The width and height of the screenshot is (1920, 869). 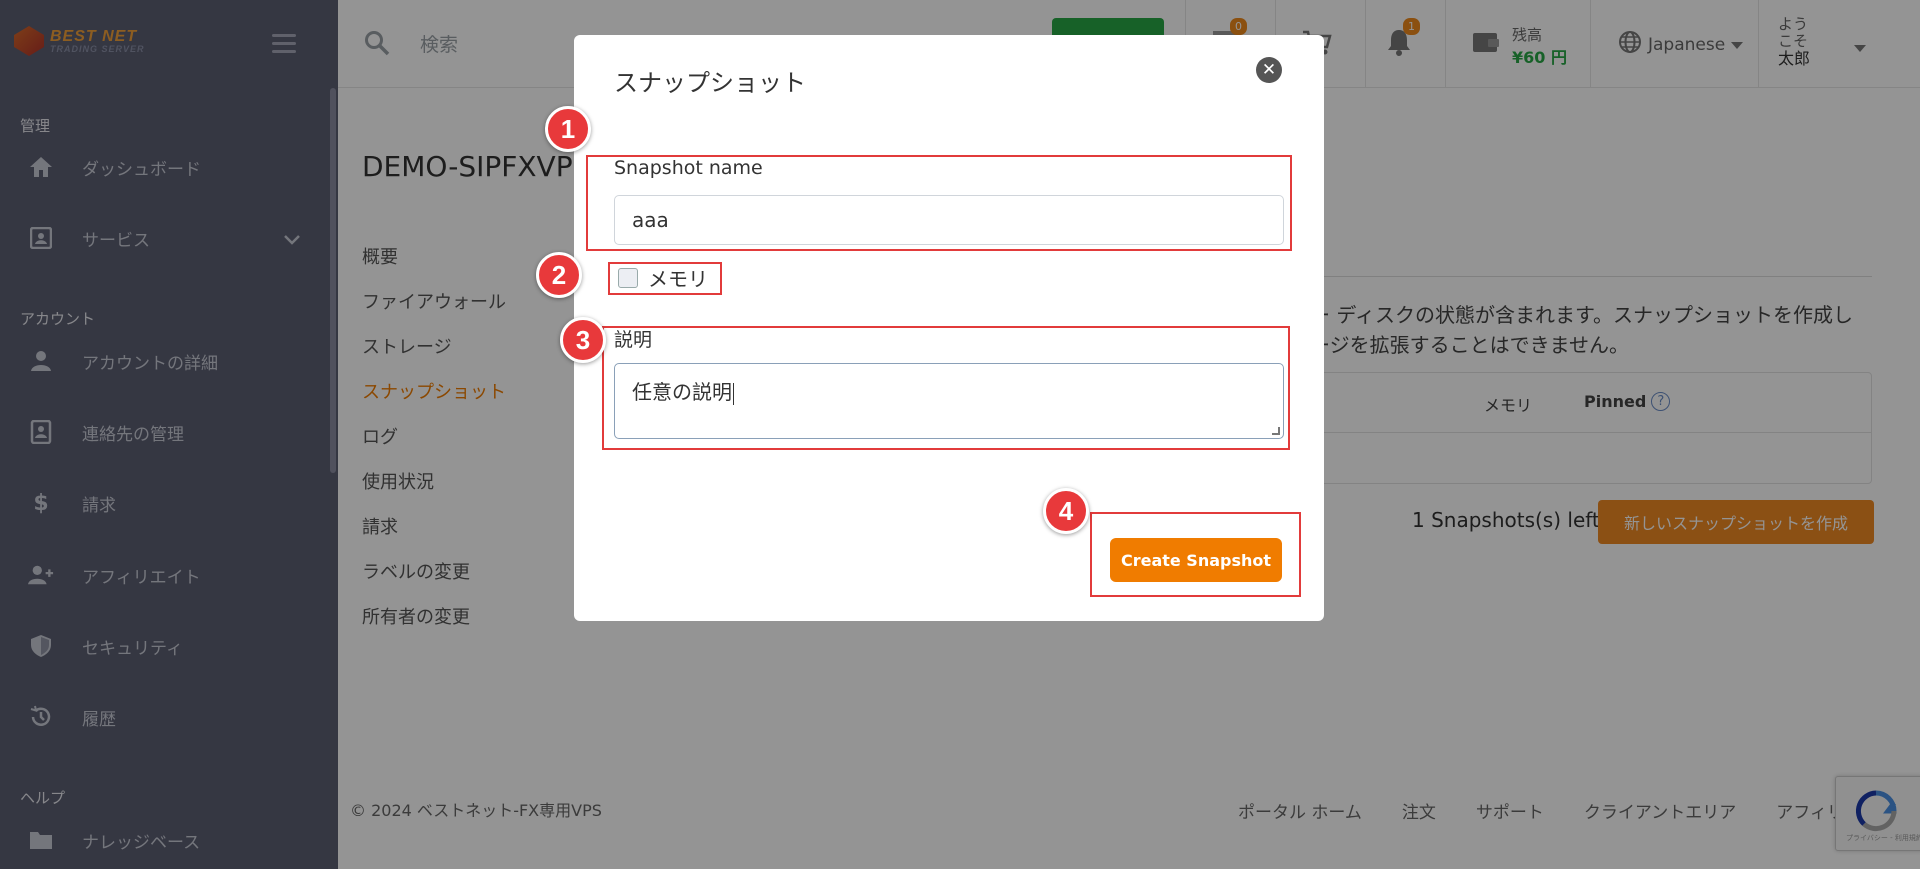 What do you see at coordinates (568, 129) in the screenshot?
I see `annotation-badge-1: 1` at bounding box center [568, 129].